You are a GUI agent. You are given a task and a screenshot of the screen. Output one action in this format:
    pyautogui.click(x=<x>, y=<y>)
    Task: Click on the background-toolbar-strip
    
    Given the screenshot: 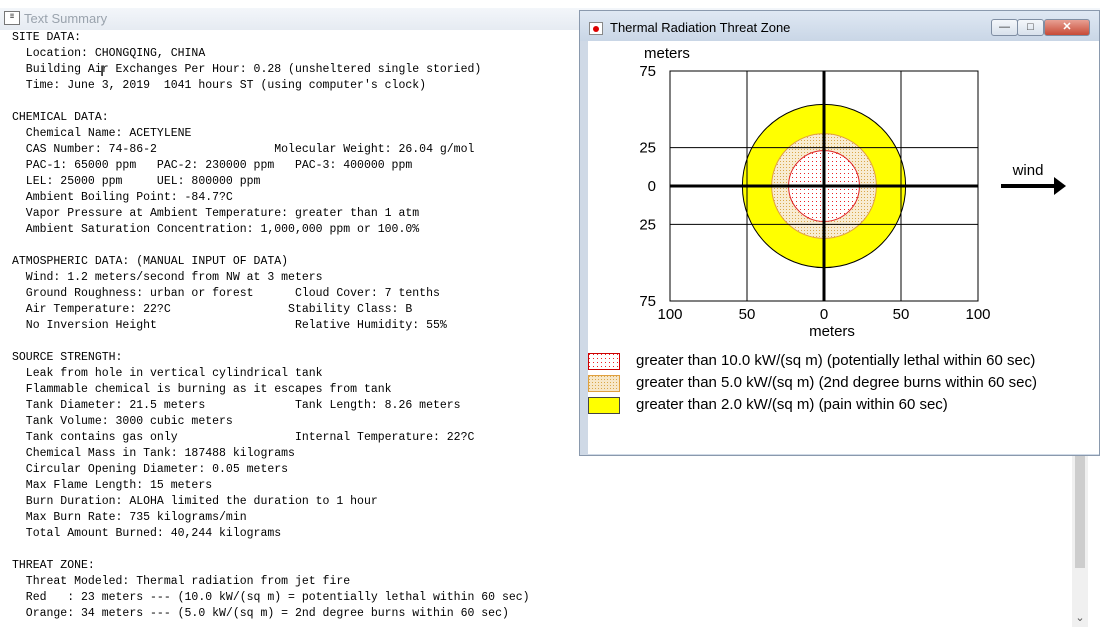 What is the action you would take?
    pyautogui.click(x=980, y=6)
    